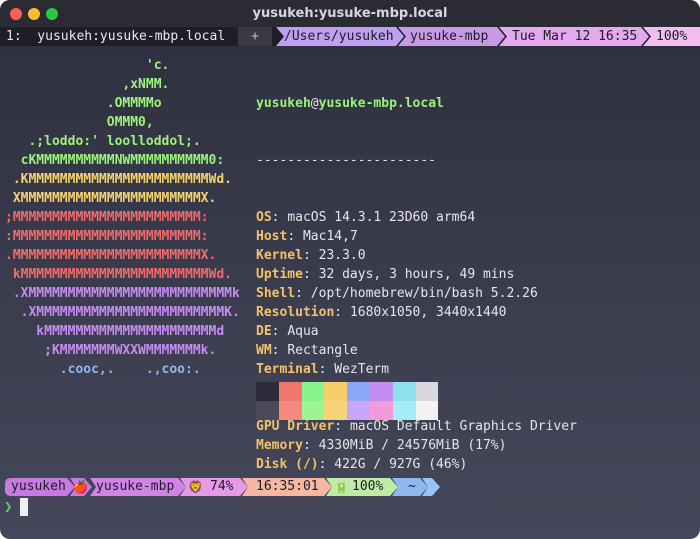  I want to click on prompt-battery: 🔋 100%, so click(362, 487).